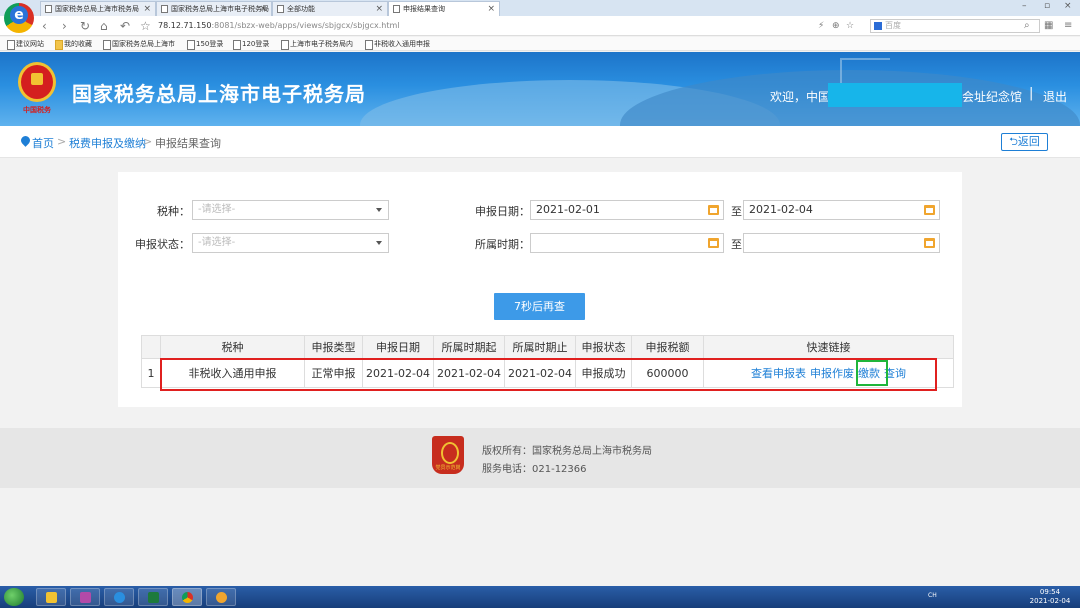 This screenshot has width=1080, height=608. What do you see at coordinates (1068, 6) in the screenshot?
I see `window-close-icon: ×` at bounding box center [1068, 6].